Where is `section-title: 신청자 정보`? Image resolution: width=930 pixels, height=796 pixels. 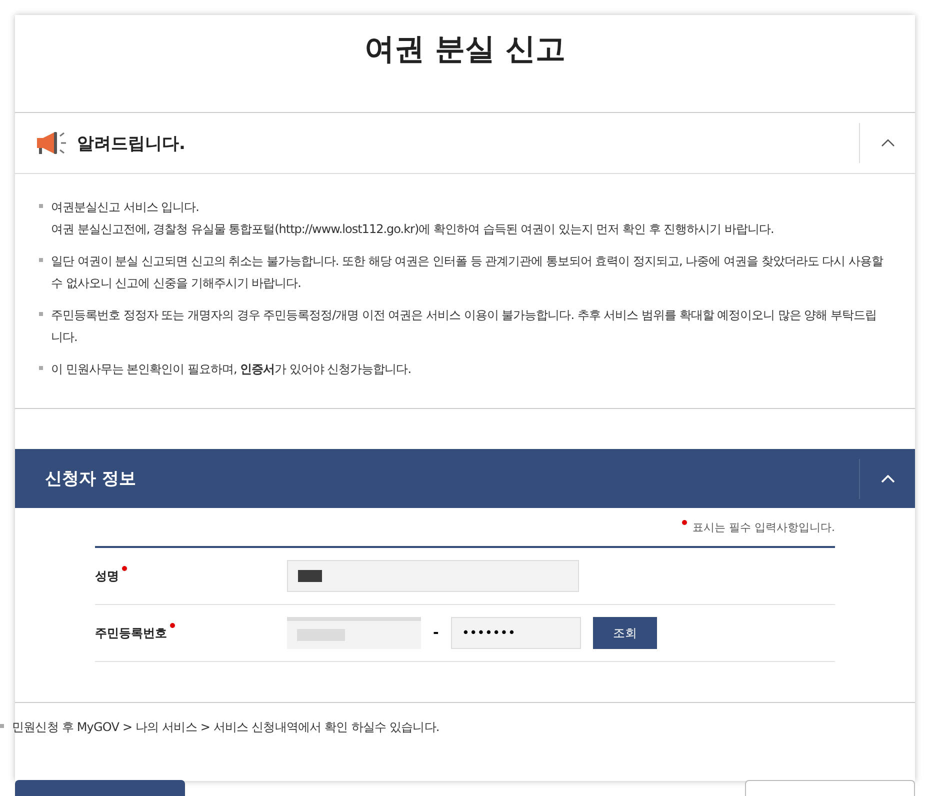
section-title: 신청자 정보 is located at coordinates (91, 479).